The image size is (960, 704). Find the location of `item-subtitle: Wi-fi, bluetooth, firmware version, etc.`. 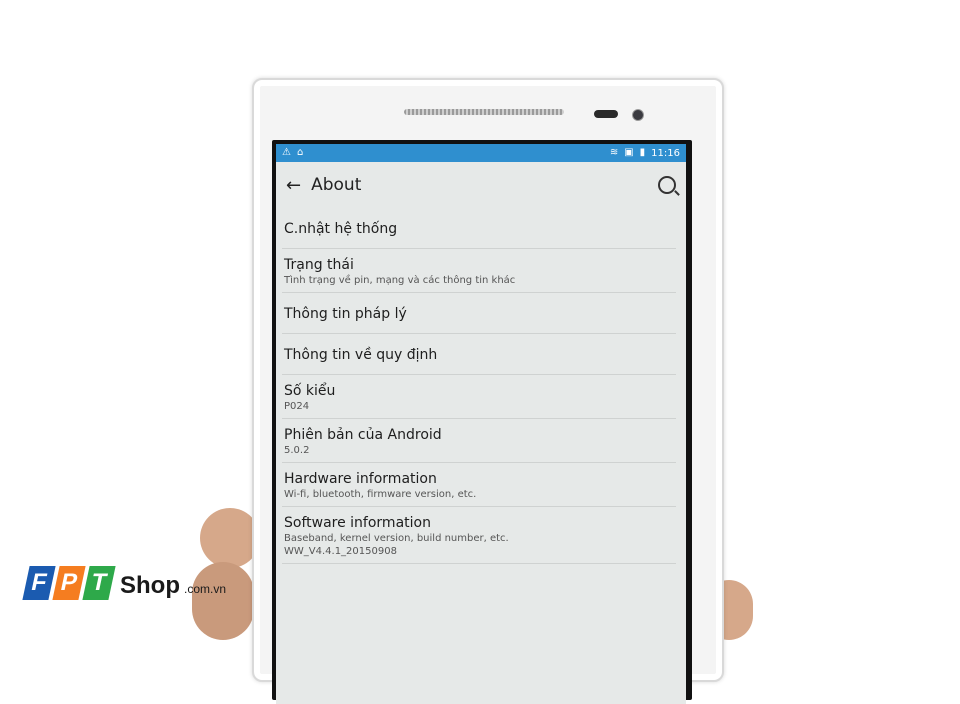

item-subtitle: Wi-fi, bluetooth, firmware version, etc. is located at coordinates (380, 494).